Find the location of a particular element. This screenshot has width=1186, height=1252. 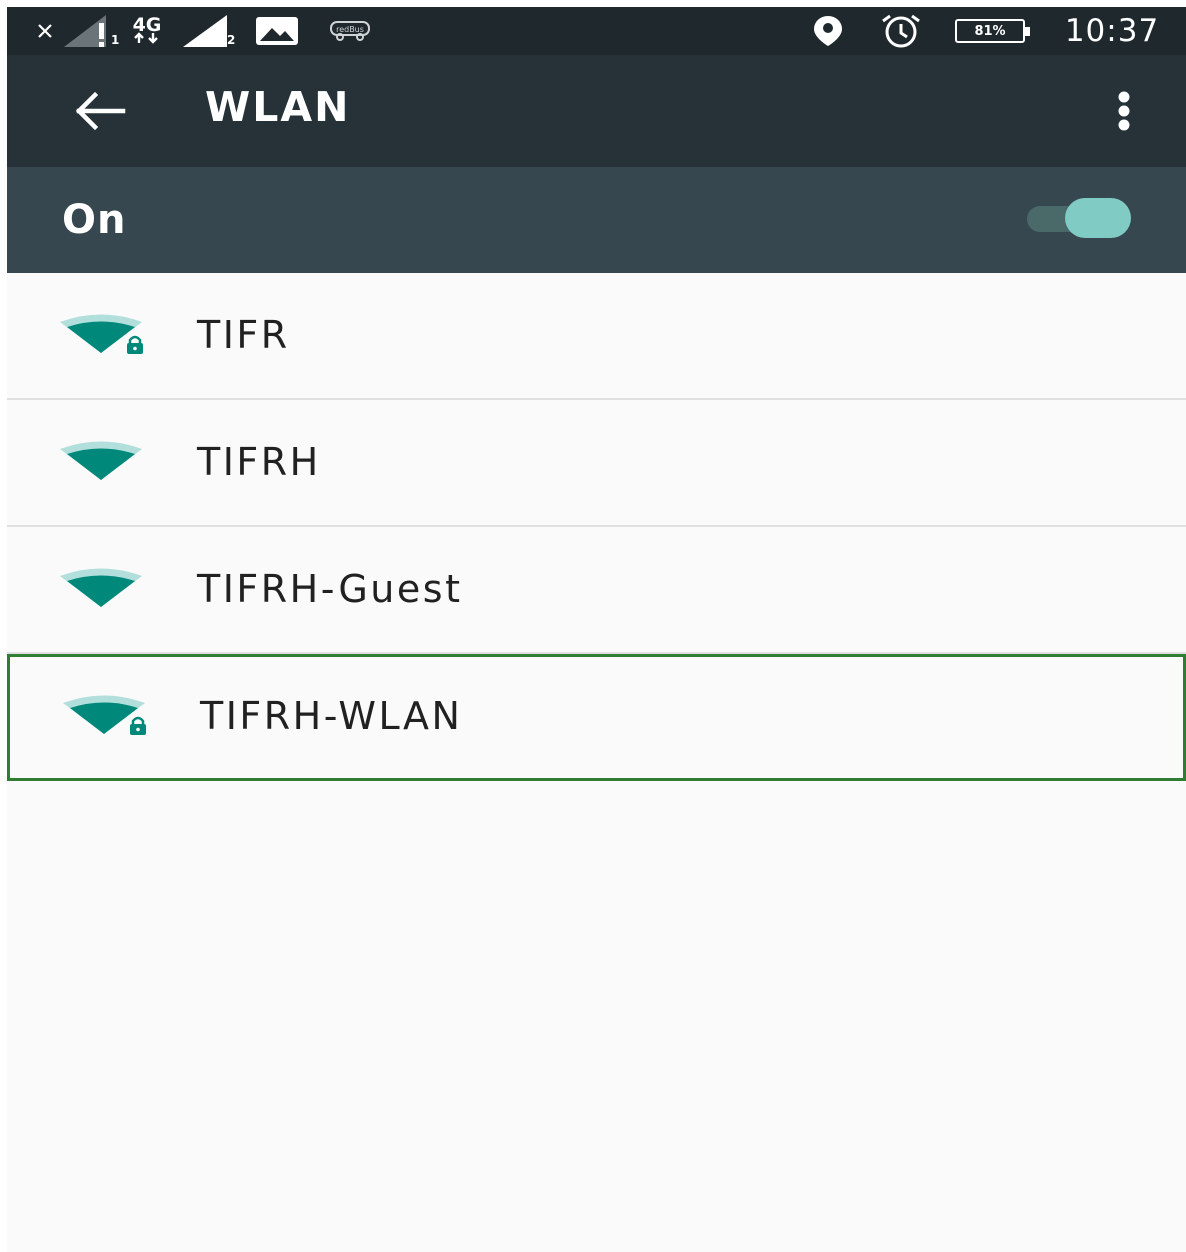

battery-icon: 81% is located at coordinates (990, 31).